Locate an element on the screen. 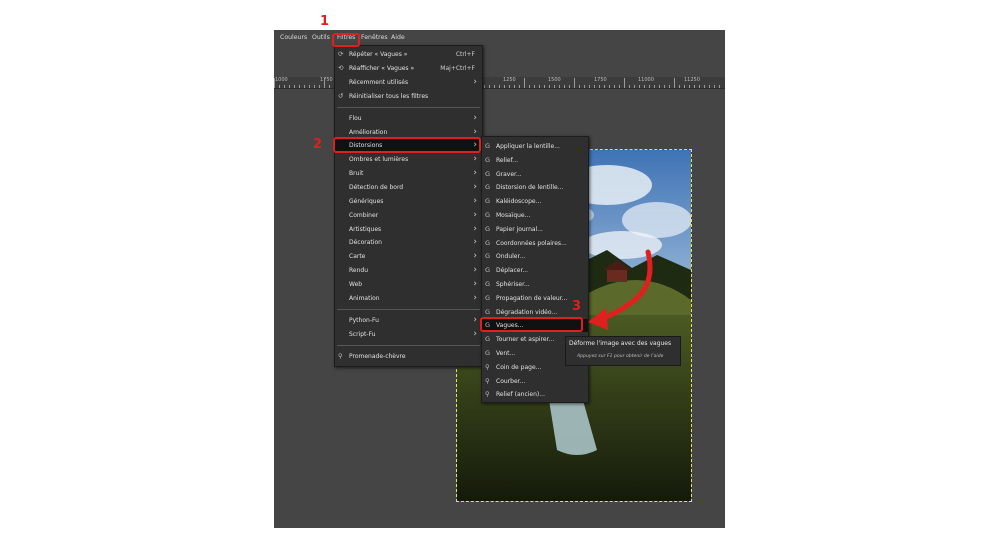  menu-item-label: Génériques is located at coordinates (366, 201).